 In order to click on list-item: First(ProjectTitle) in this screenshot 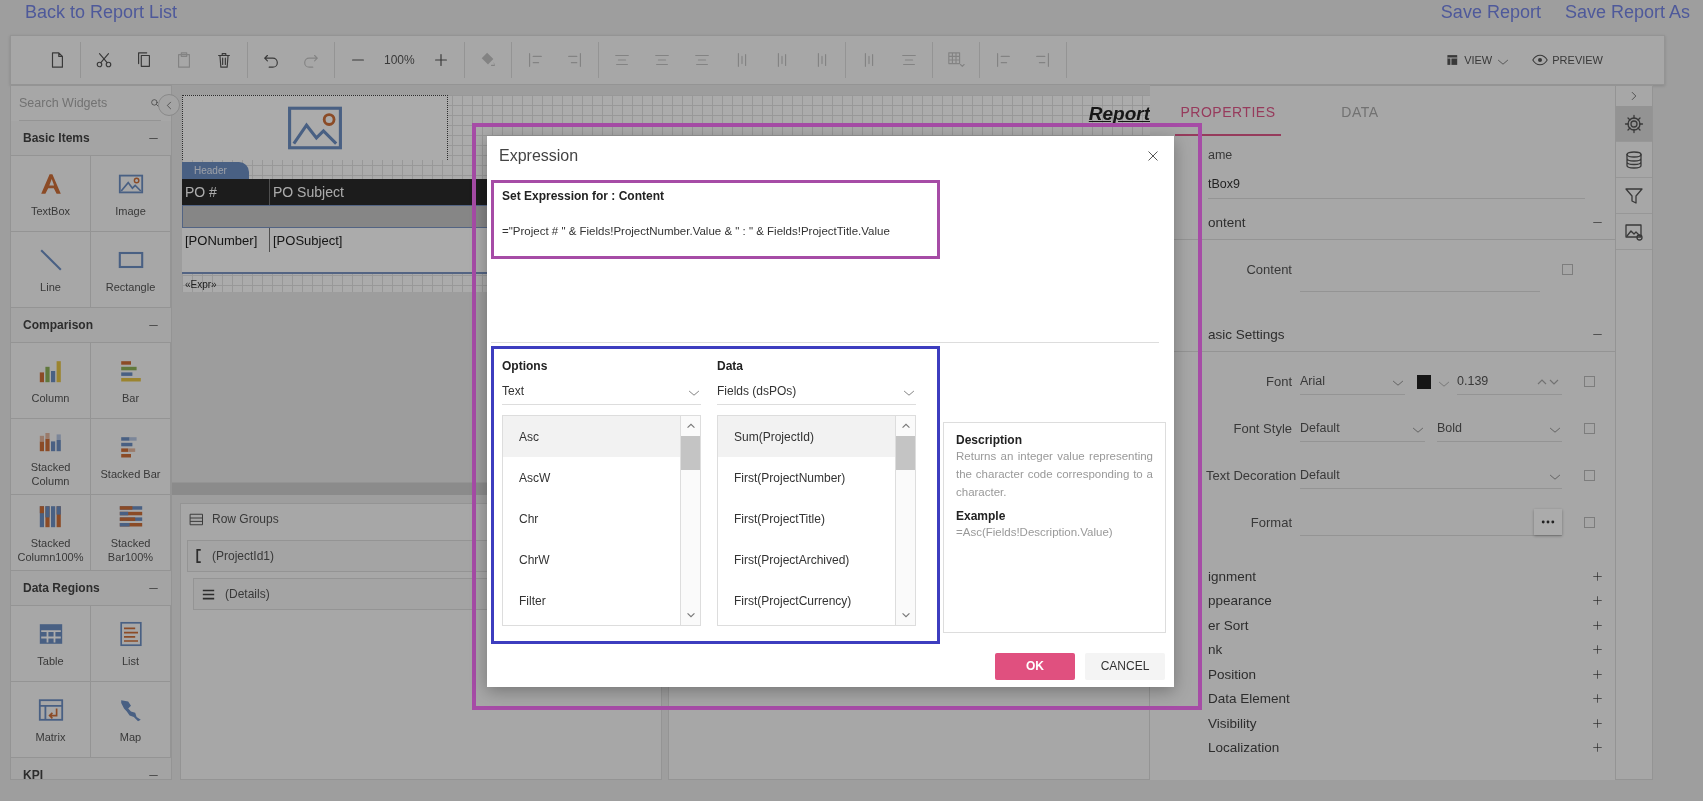, I will do `click(806, 518)`.